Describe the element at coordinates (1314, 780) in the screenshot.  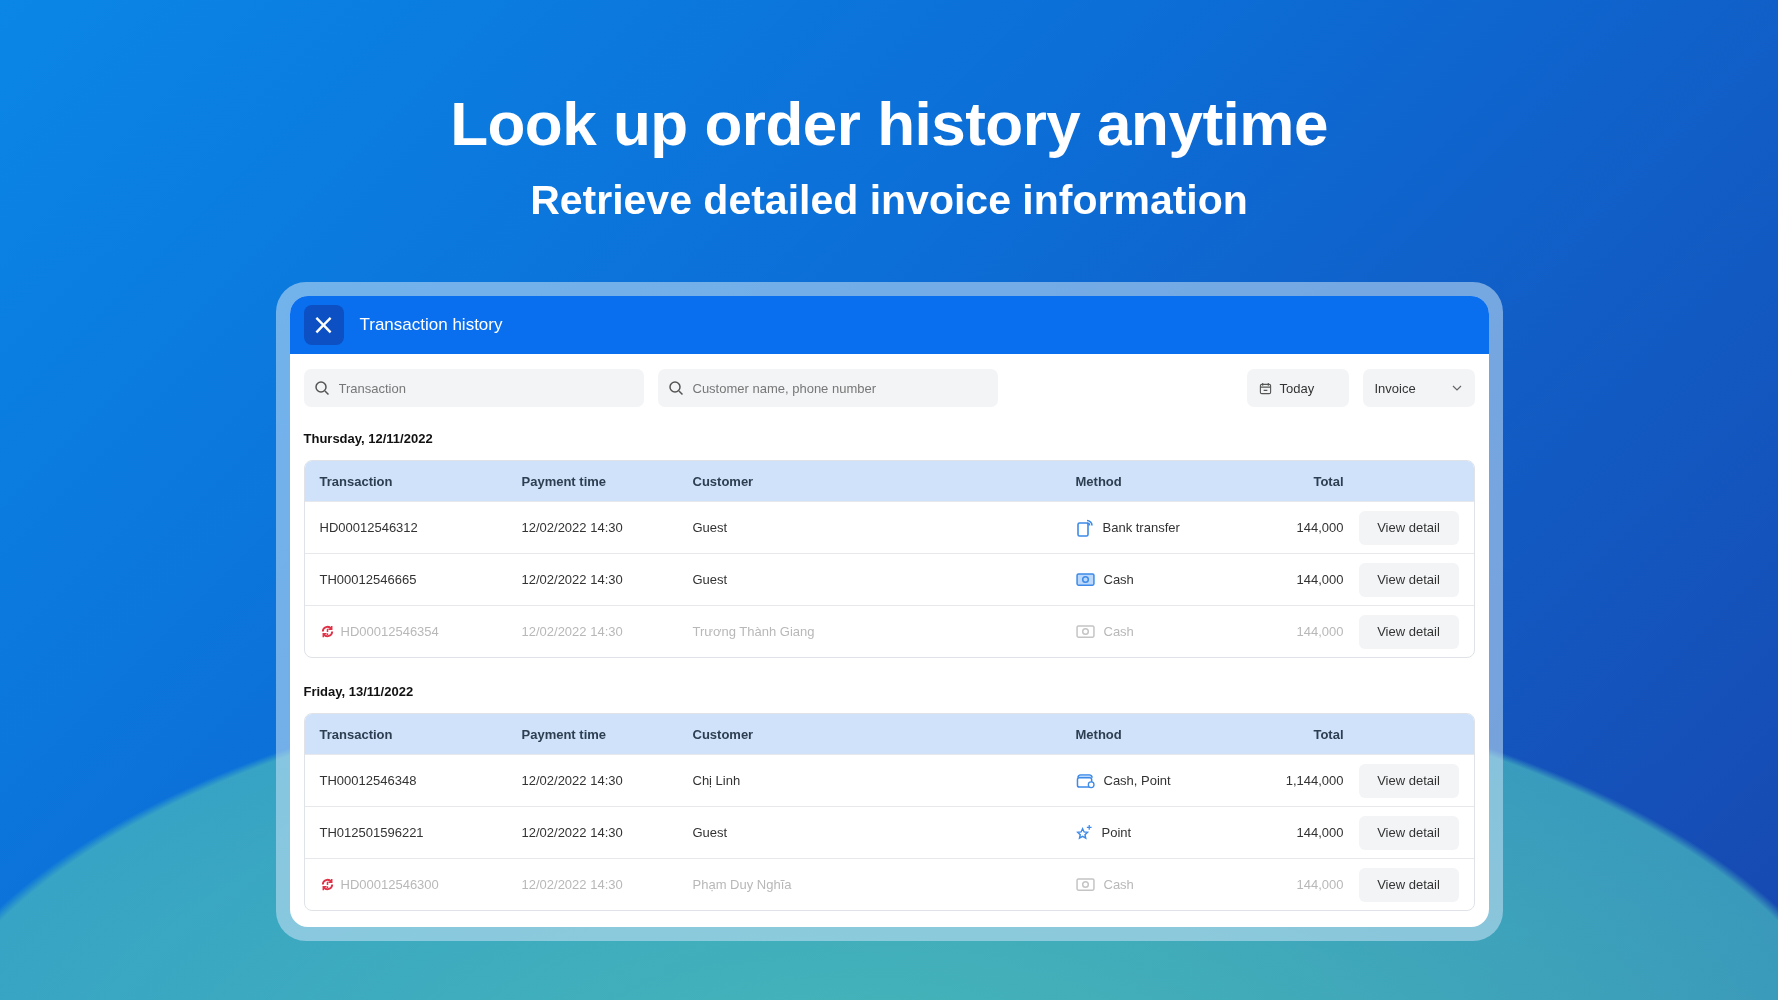
I see `table-cell-text: 1,144,000` at that location.